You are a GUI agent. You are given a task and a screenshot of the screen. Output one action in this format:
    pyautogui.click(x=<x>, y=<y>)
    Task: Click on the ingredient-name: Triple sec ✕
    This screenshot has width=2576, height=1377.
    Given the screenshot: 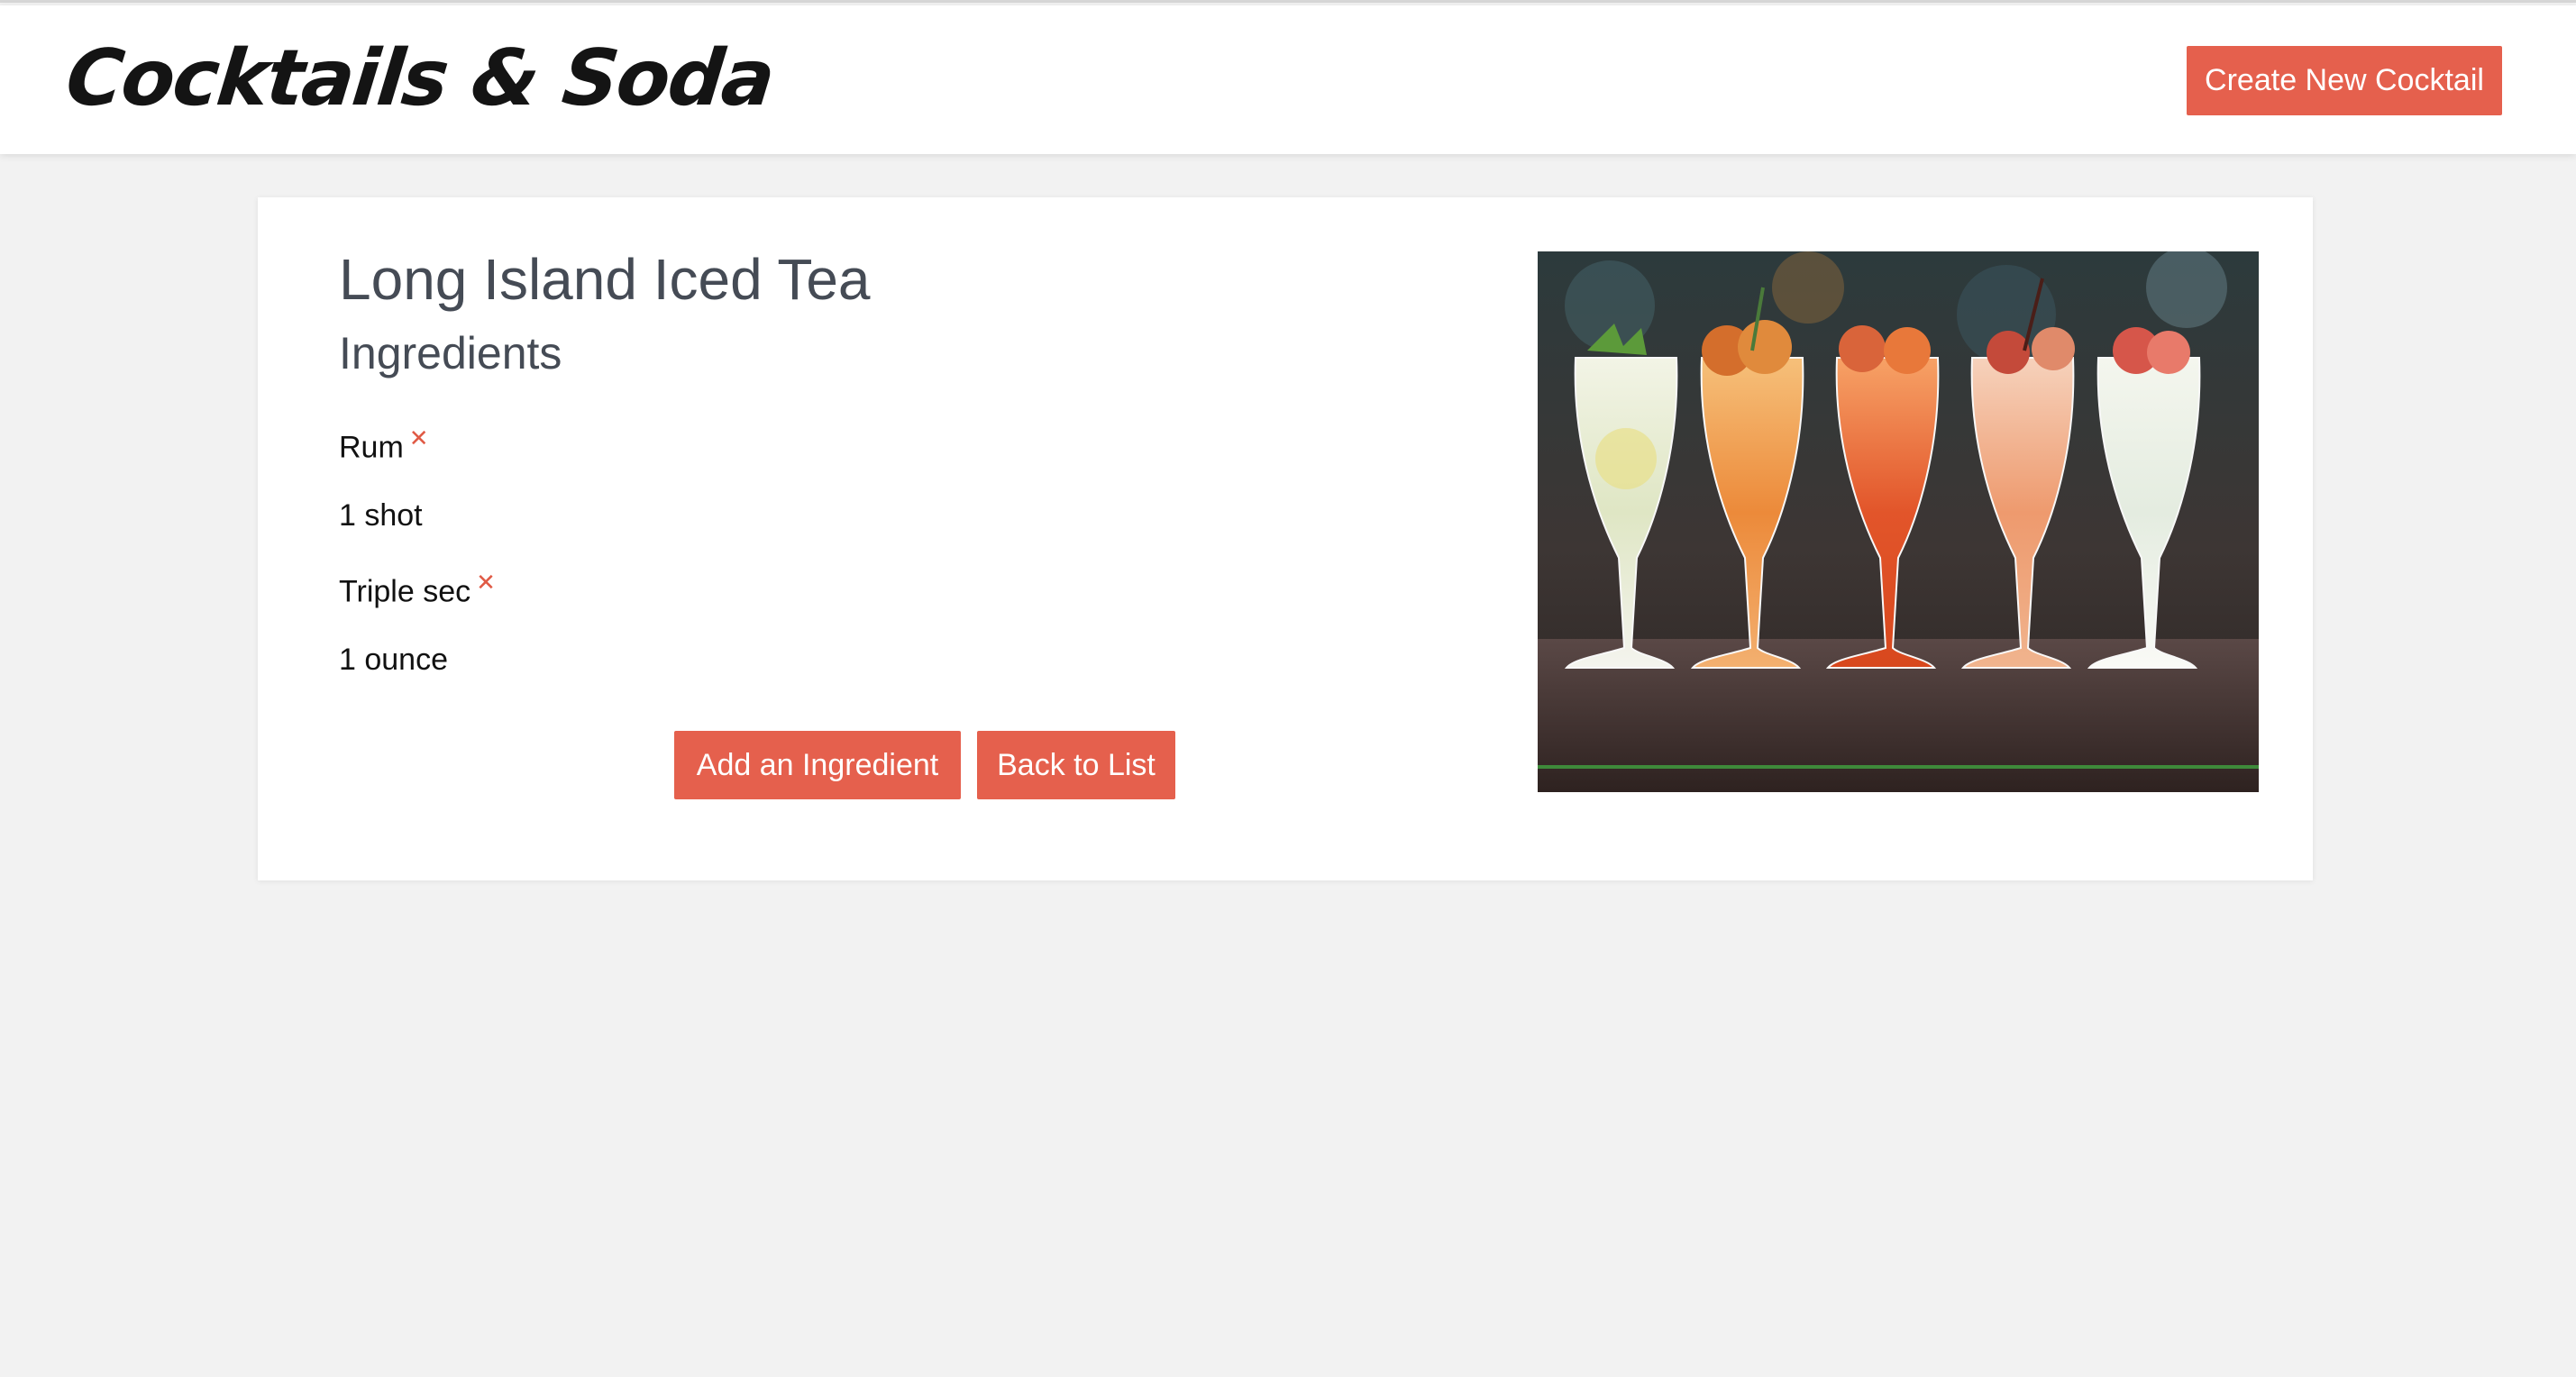 What is the action you would take?
    pyautogui.click(x=417, y=589)
    